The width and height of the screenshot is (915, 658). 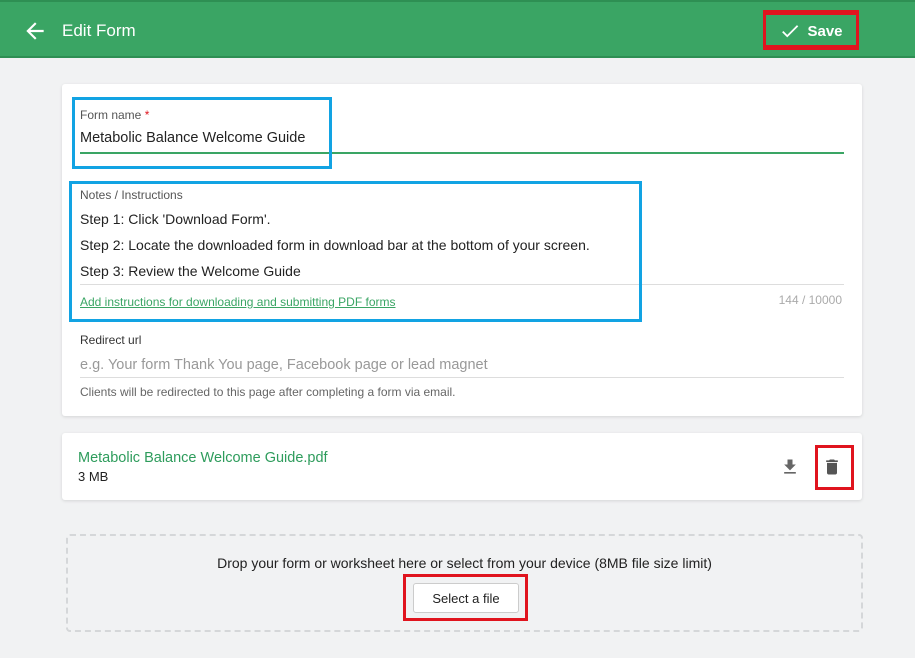 What do you see at coordinates (131, 195) in the screenshot?
I see `notes-label: Notes / Instructions` at bounding box center [131, 195].